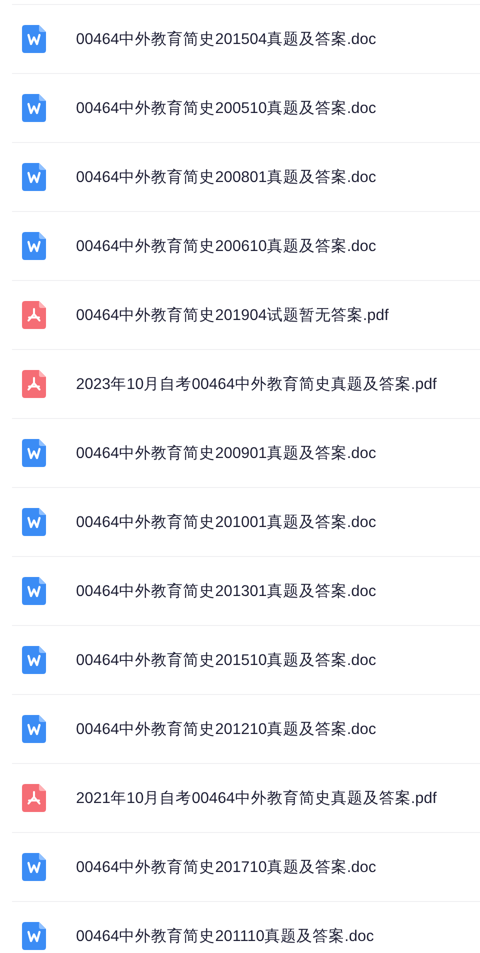 Image resolution: width=480 pixels, height=953 pixels. Describe the element at coordinates (226, 660) in the screenshot. I see `file-name: 00464中外教育简史201510真题及答案.doc` at that location.